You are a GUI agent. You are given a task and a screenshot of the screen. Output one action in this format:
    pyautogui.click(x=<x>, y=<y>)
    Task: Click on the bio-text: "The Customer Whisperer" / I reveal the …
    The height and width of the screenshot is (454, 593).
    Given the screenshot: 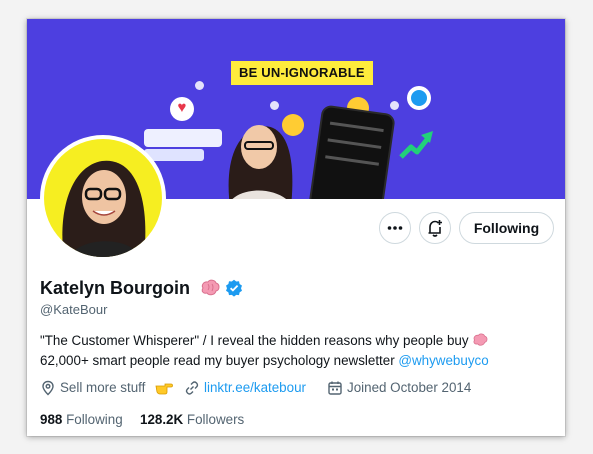 What is the action you would take?
    pyautogui.click(x=254, y=340)
    